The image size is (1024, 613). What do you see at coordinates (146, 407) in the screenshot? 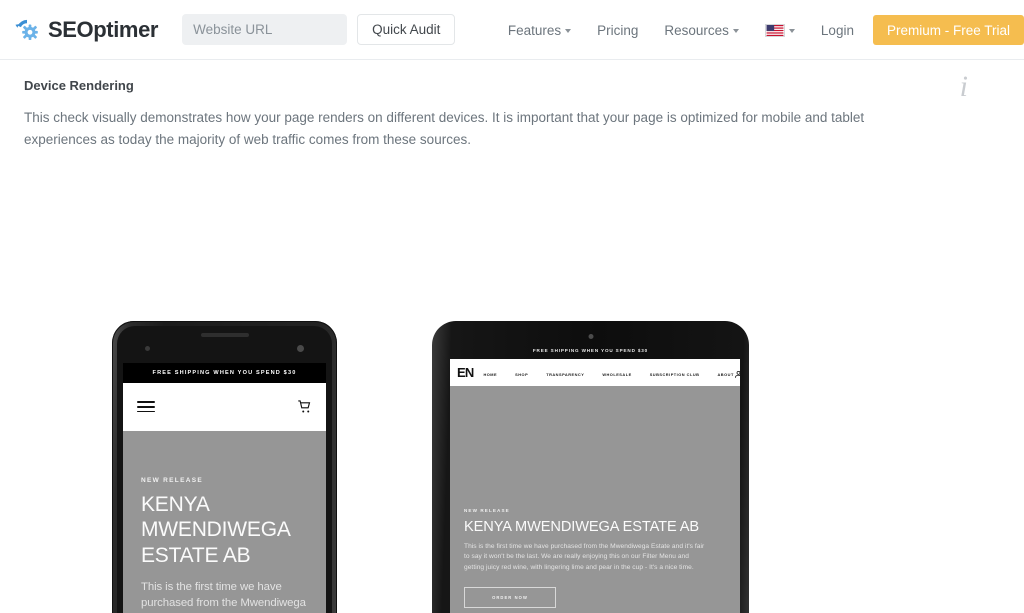
I see `hamburger-menu-icon` at bounding box center [146, 407].